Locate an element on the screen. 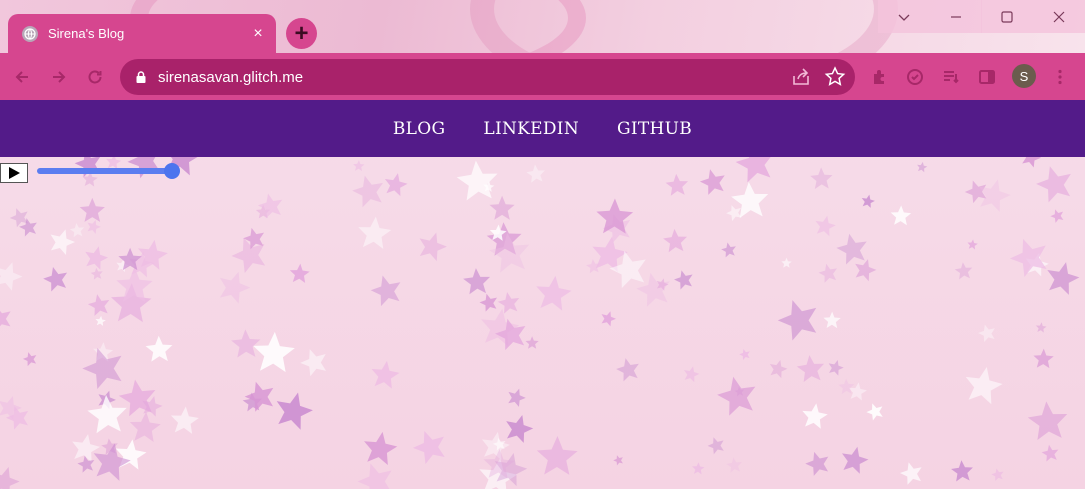 The image size is (1085, 489). reload-icon is located at coordinates (95, 77).